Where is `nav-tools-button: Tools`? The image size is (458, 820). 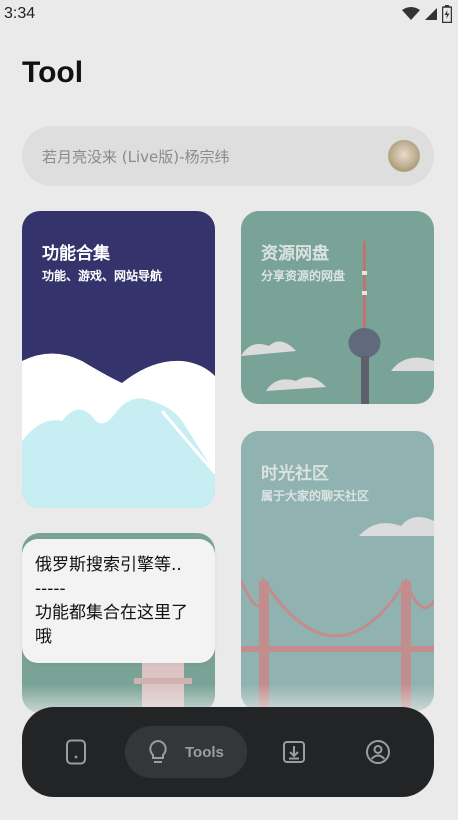
nav-tools-button: Tools is located at coordinates (186, 752).